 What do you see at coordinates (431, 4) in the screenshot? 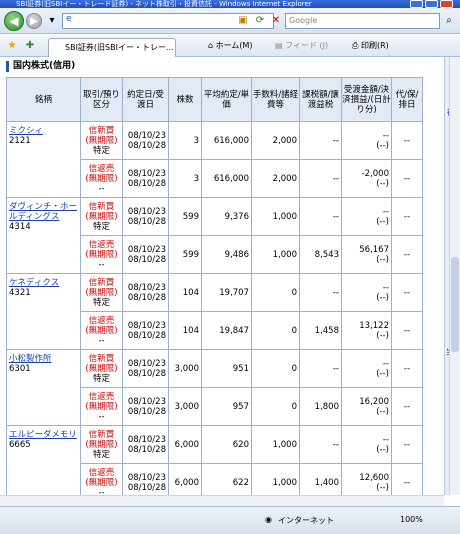
I see `maximize-button` at bounding box center [431, 4].